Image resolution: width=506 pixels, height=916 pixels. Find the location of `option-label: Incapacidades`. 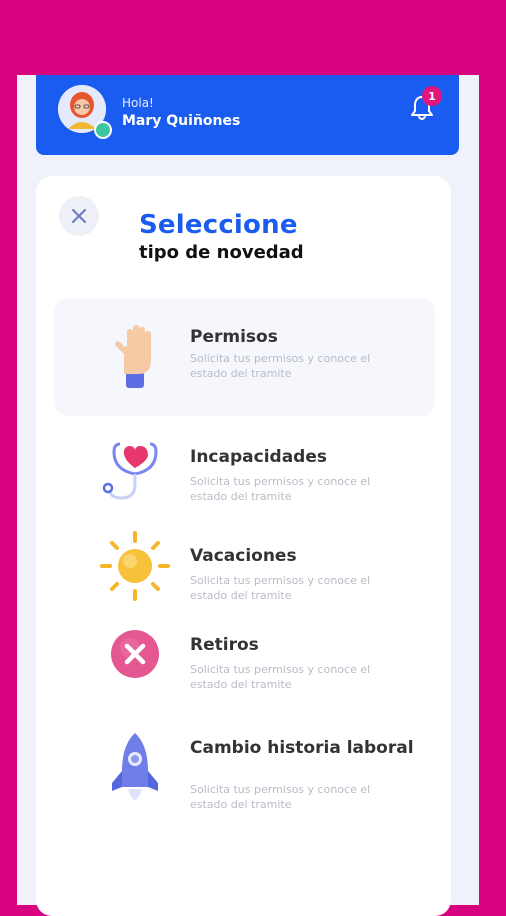

option-label: Incapacidades is located at coordinates (258, 457).